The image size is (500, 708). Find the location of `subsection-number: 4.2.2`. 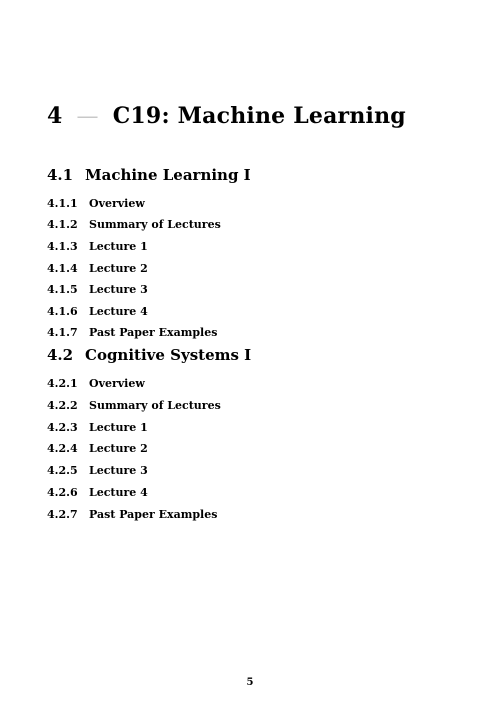

subsection-number: 4.2.2 is located at coordinates (62, 405).